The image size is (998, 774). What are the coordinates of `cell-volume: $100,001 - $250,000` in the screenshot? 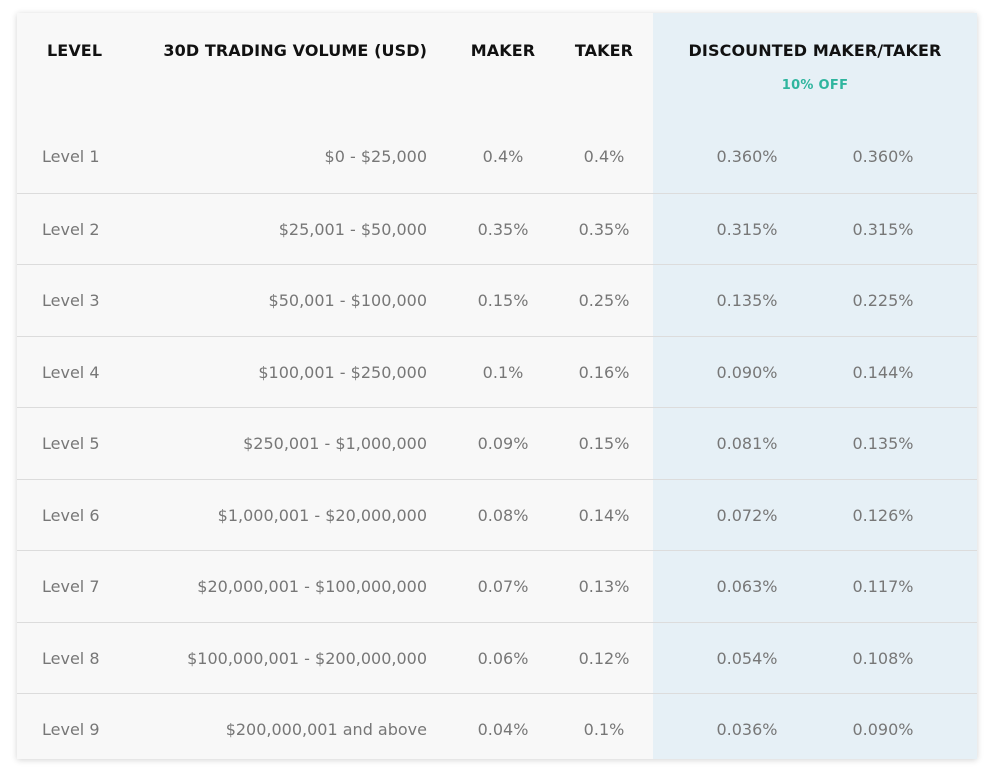 It's located at (342, 372).